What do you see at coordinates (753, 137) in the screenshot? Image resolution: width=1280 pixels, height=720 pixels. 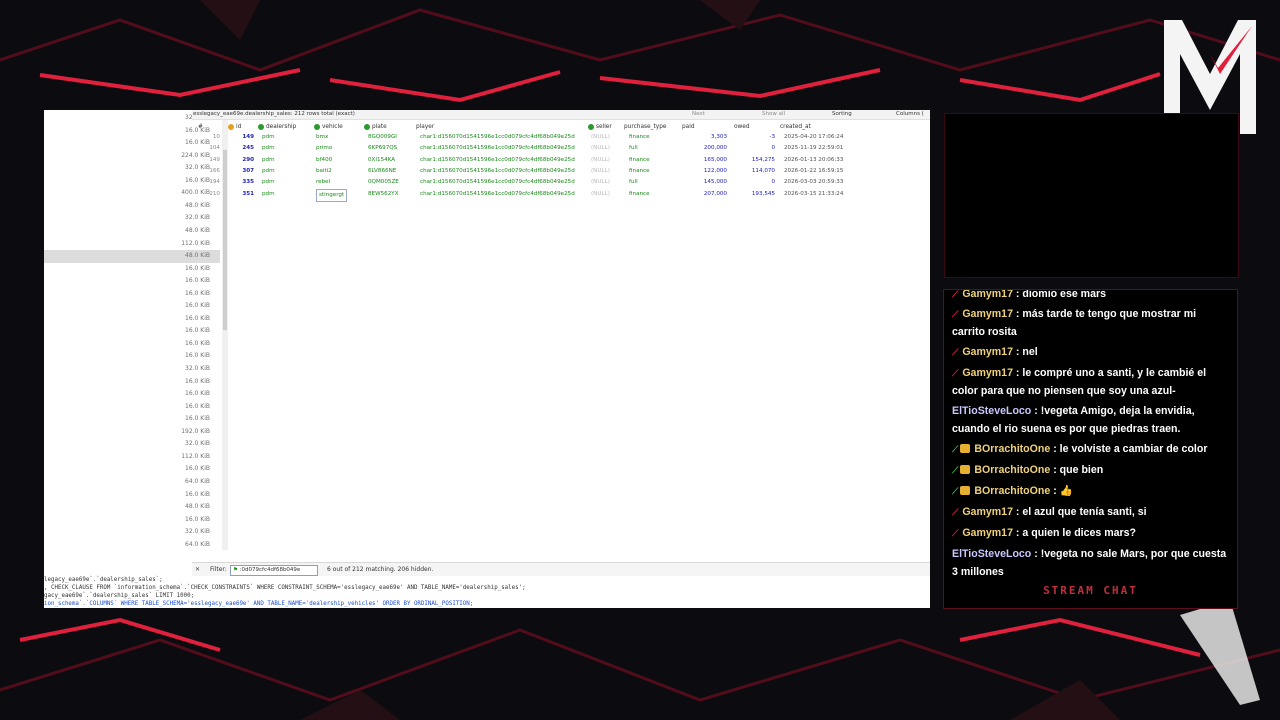 I see `table-cell: -3` at bounding box center [753, 137].